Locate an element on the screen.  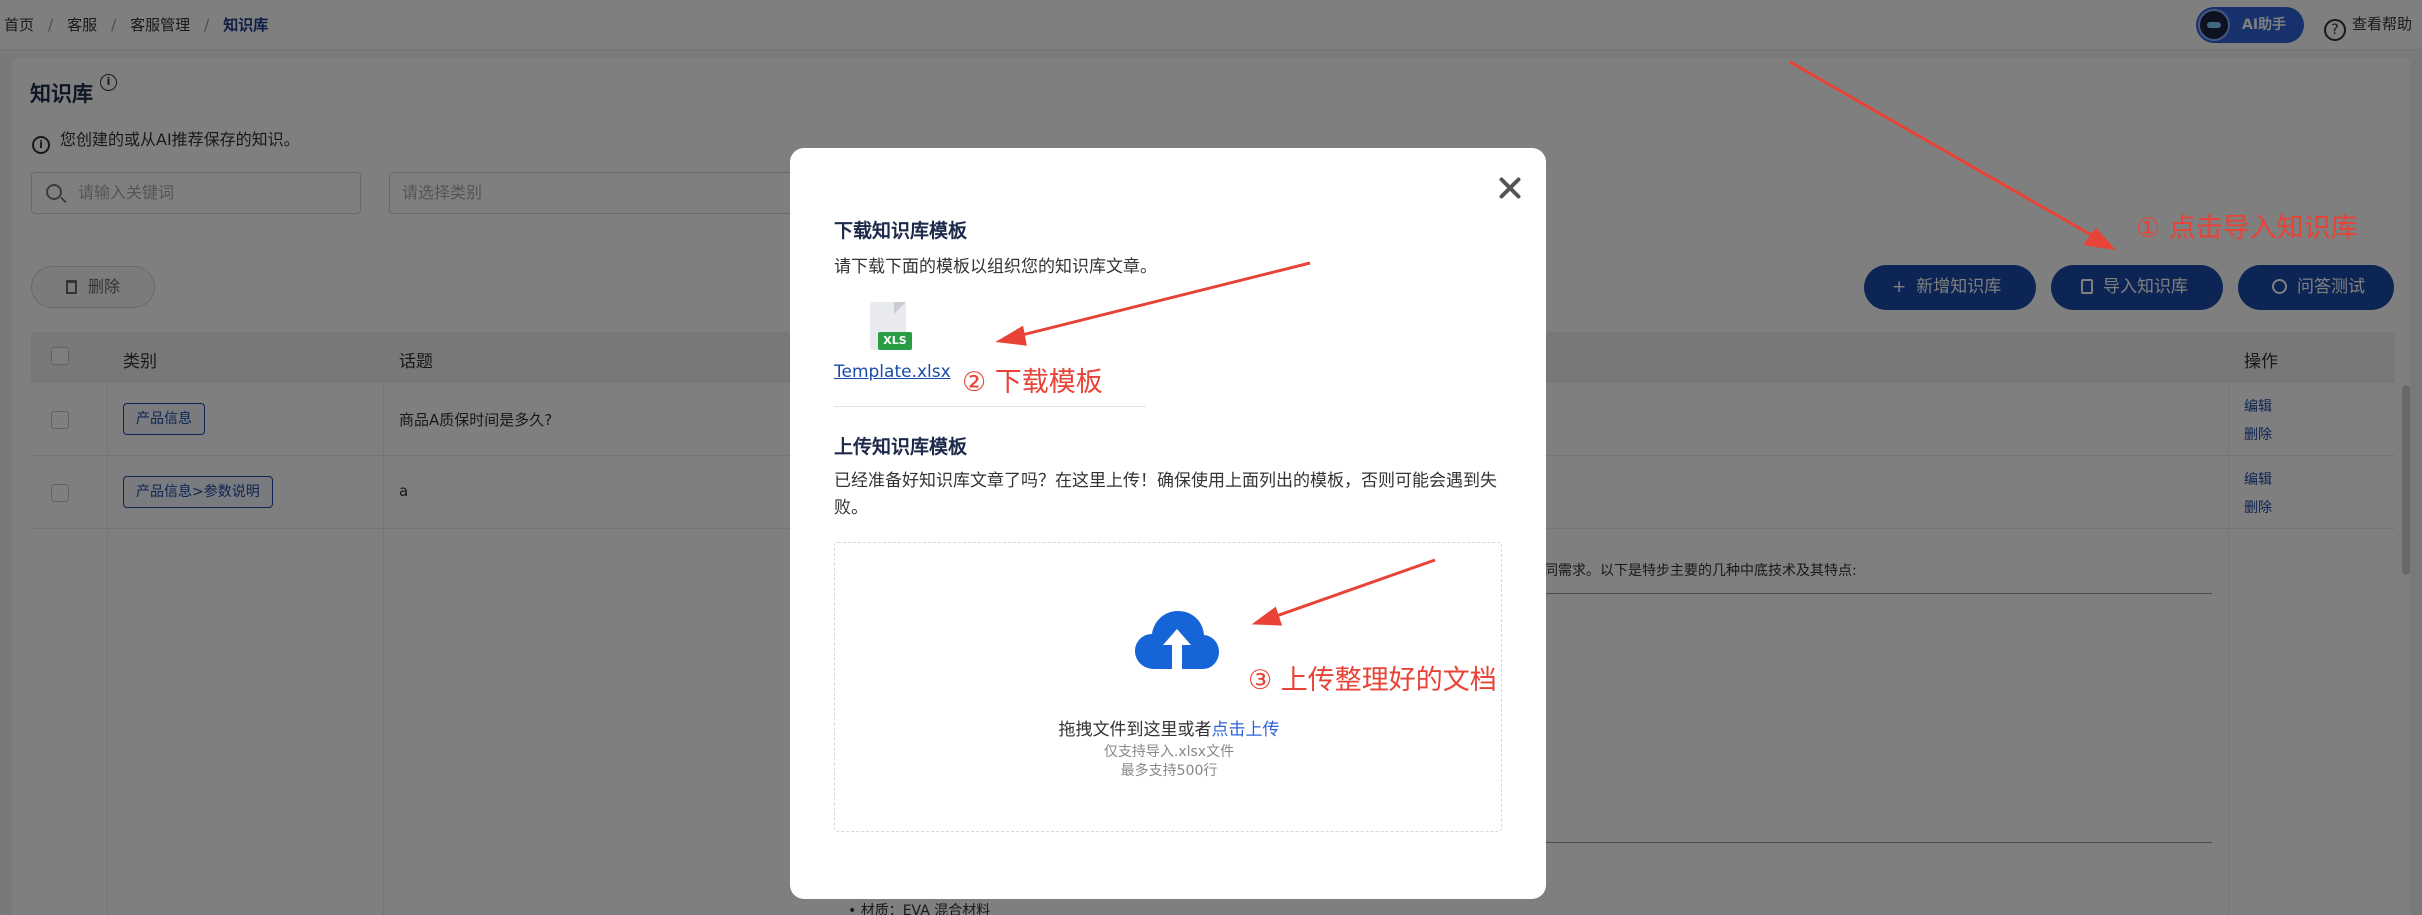
annotation-step3: ③ 上传整理好的文档 is located at coordinates (1372, 680).